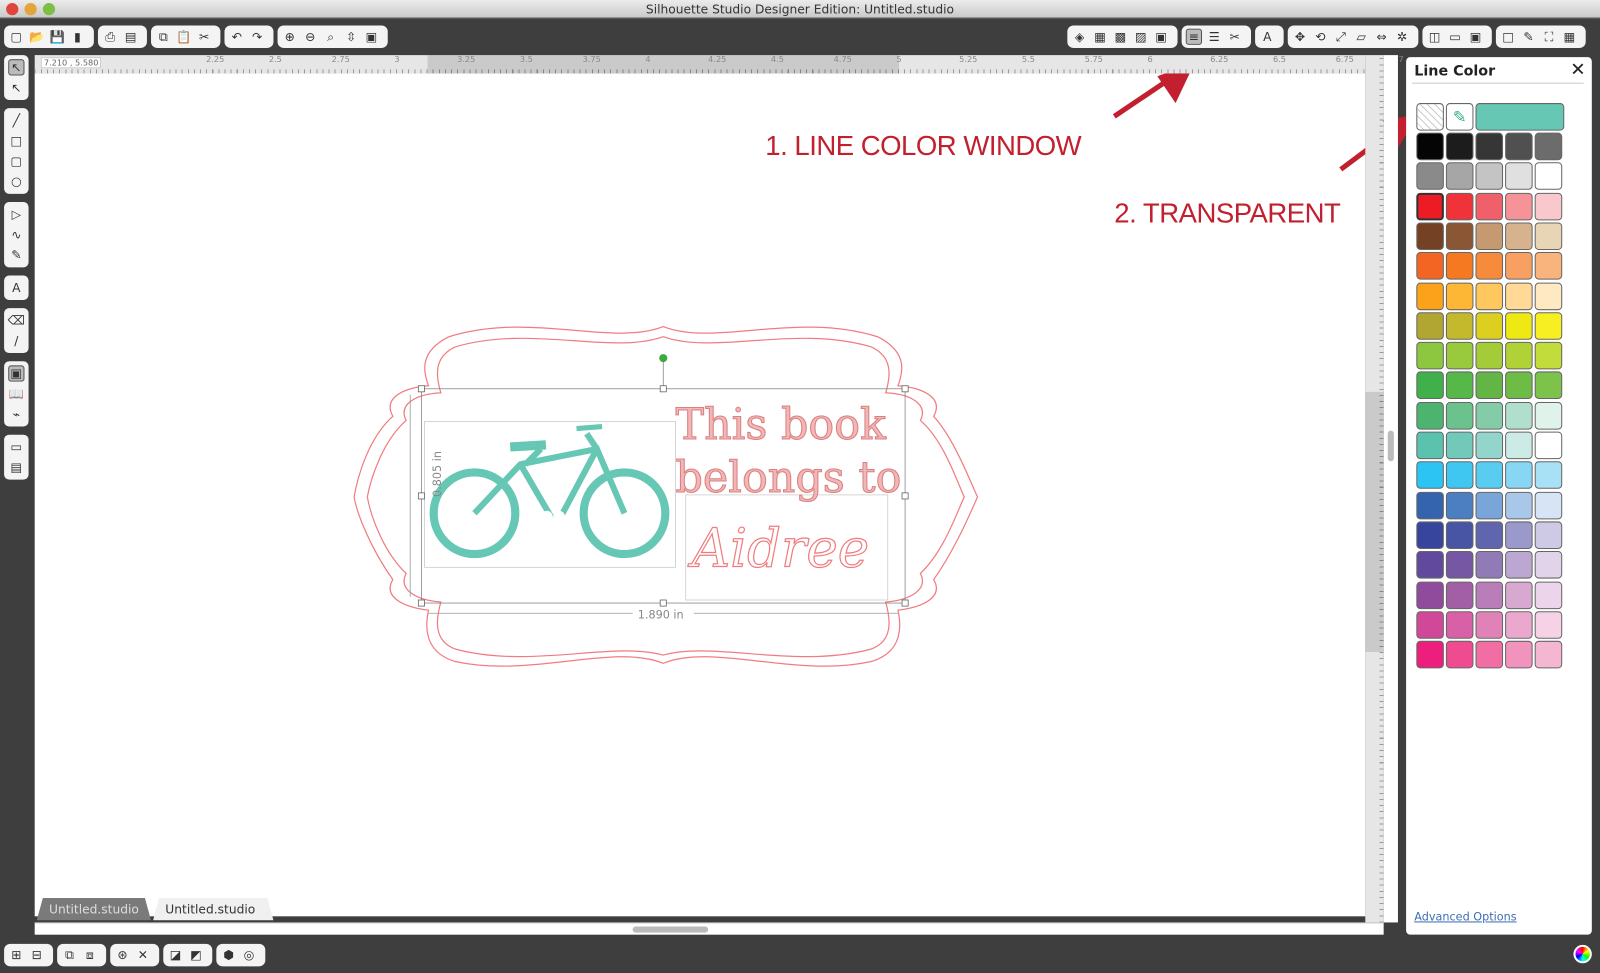 Image resolution: width=1600 pixels, height=973 pixels. Describe the element at coordinates (90, 955) in the screenshot. I see `release-compound-icon: ⧈` at that location.